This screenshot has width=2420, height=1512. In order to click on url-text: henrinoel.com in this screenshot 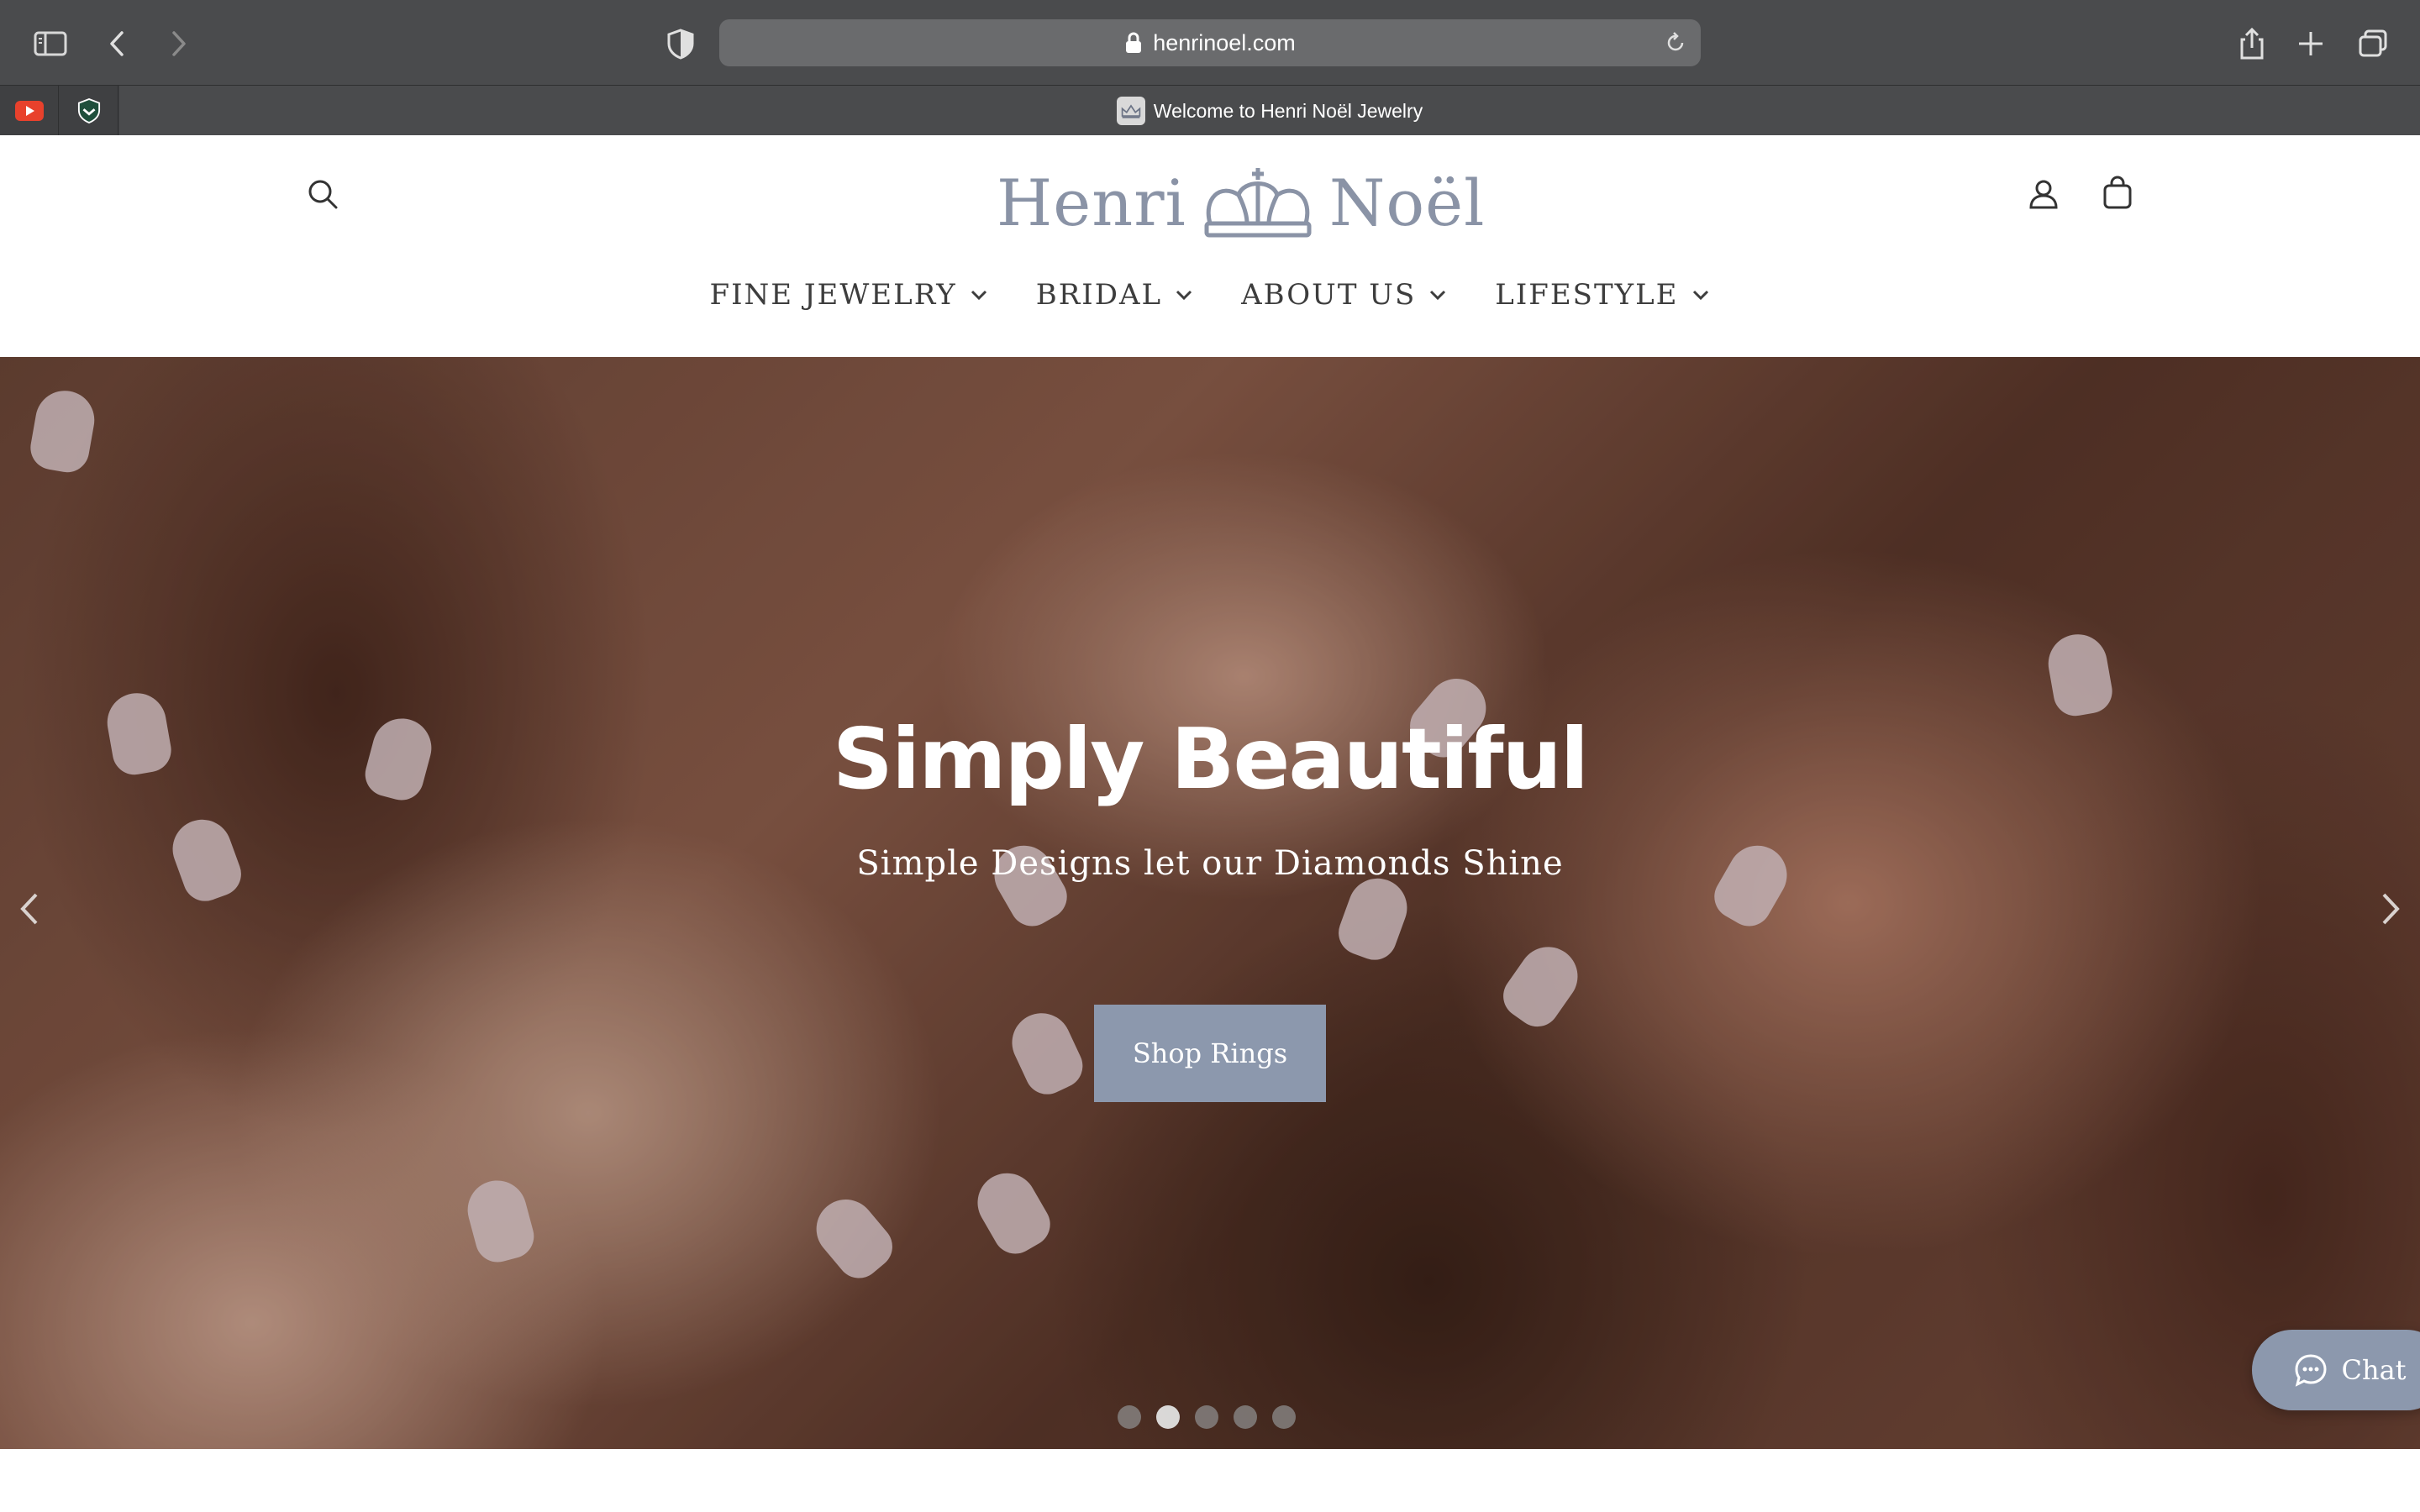, I will do `click(1225, 42)`.